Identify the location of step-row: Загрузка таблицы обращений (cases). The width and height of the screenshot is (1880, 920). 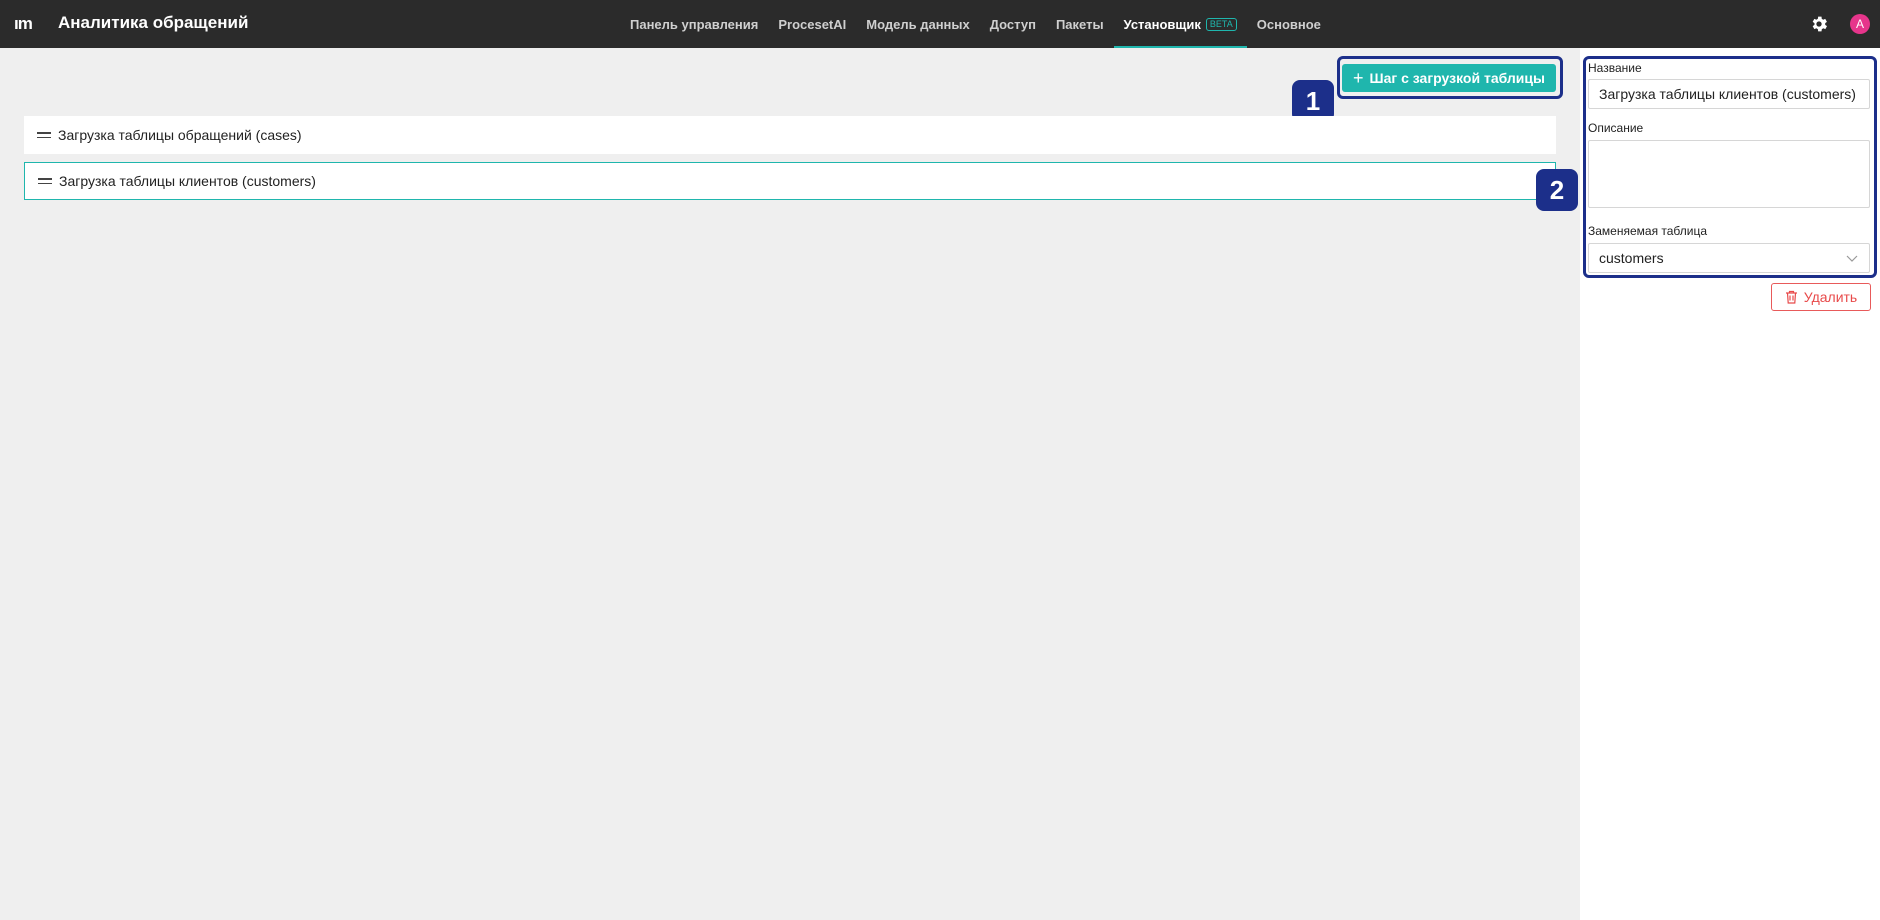
(790, 135).